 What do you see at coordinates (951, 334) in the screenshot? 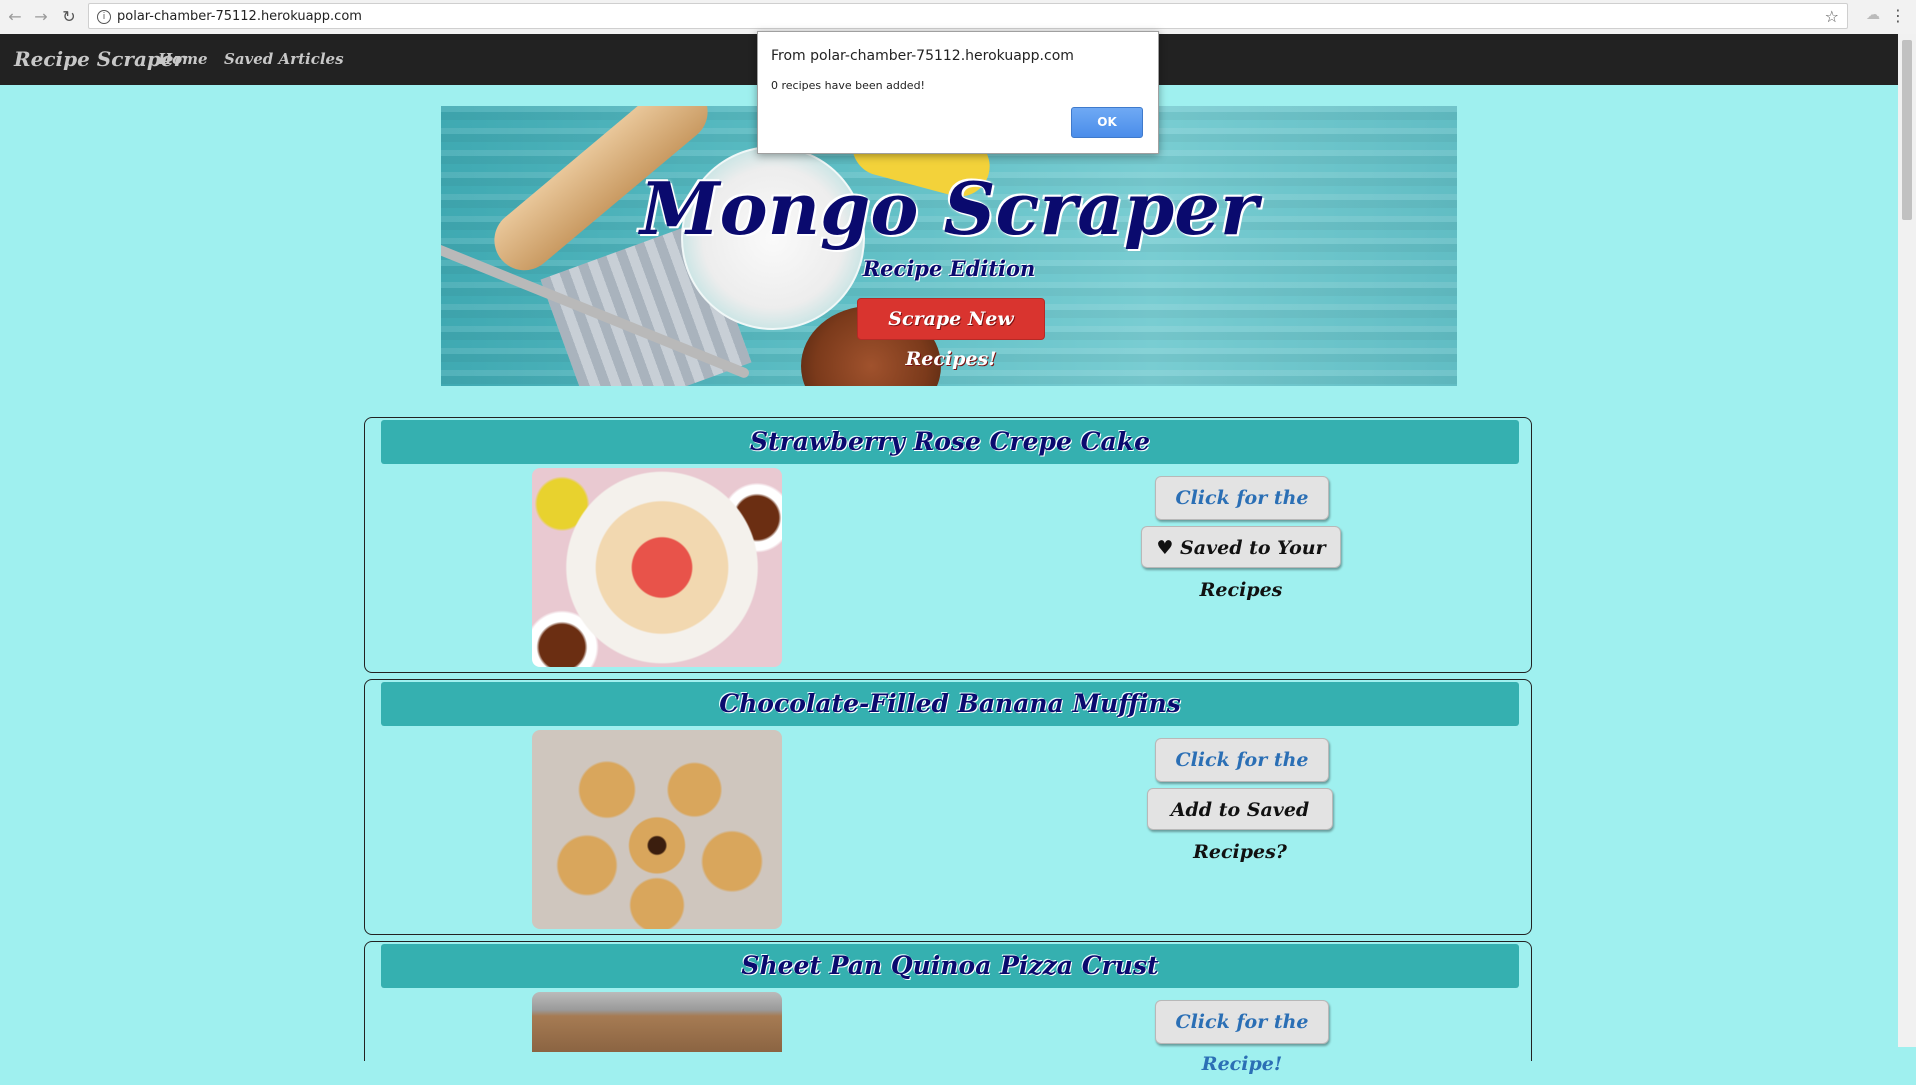
I see `scrape-new-recipes-button: Scrape New Recipes!` at bounding box center [951, 334].